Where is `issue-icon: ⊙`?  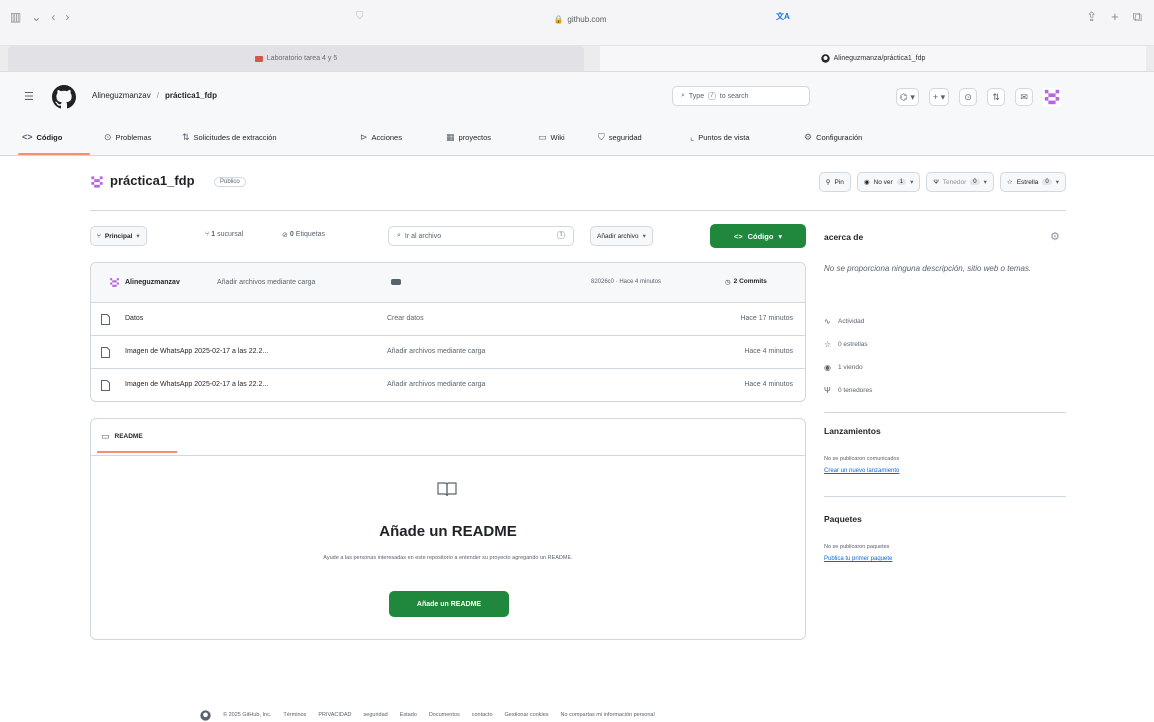 issue-icon: ⊙ is located at coordinates (108, 136).